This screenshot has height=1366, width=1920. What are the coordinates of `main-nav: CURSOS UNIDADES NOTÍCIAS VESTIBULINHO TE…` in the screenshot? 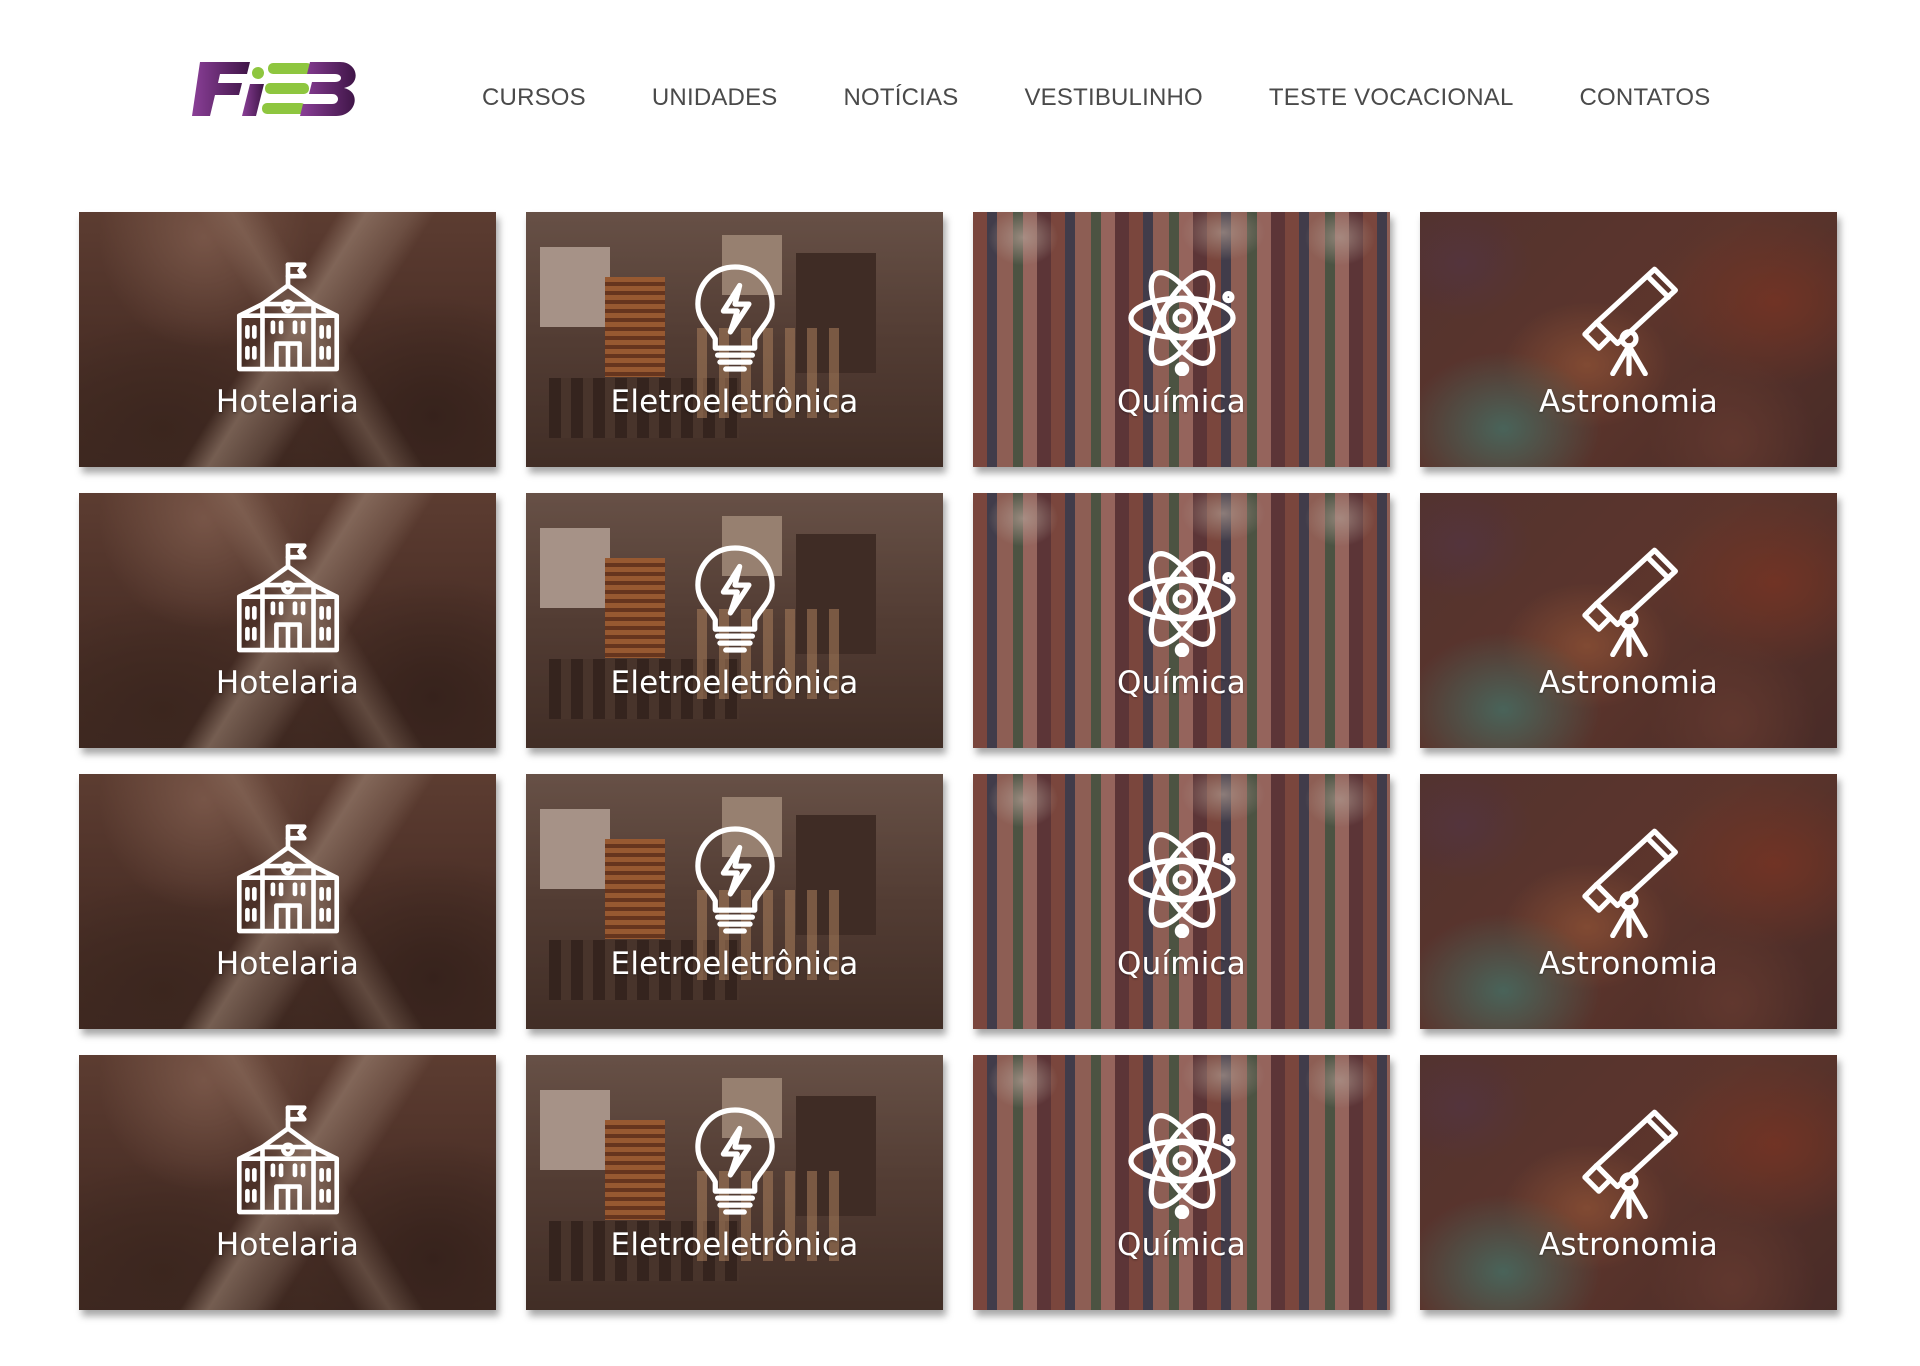 It's located at (1096, 98).